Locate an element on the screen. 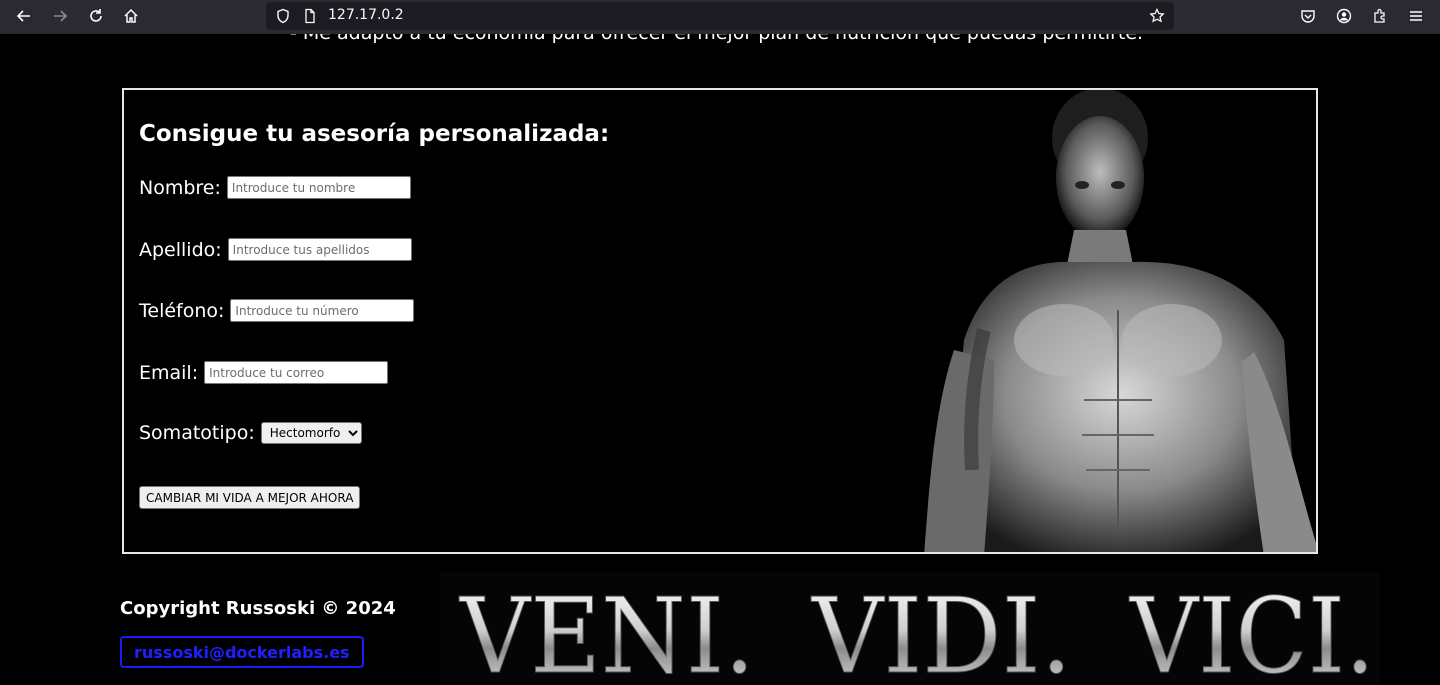 This screenshot has width=1440, height=685. apellido-label: Apellido: is located at coordinates (180, 249).